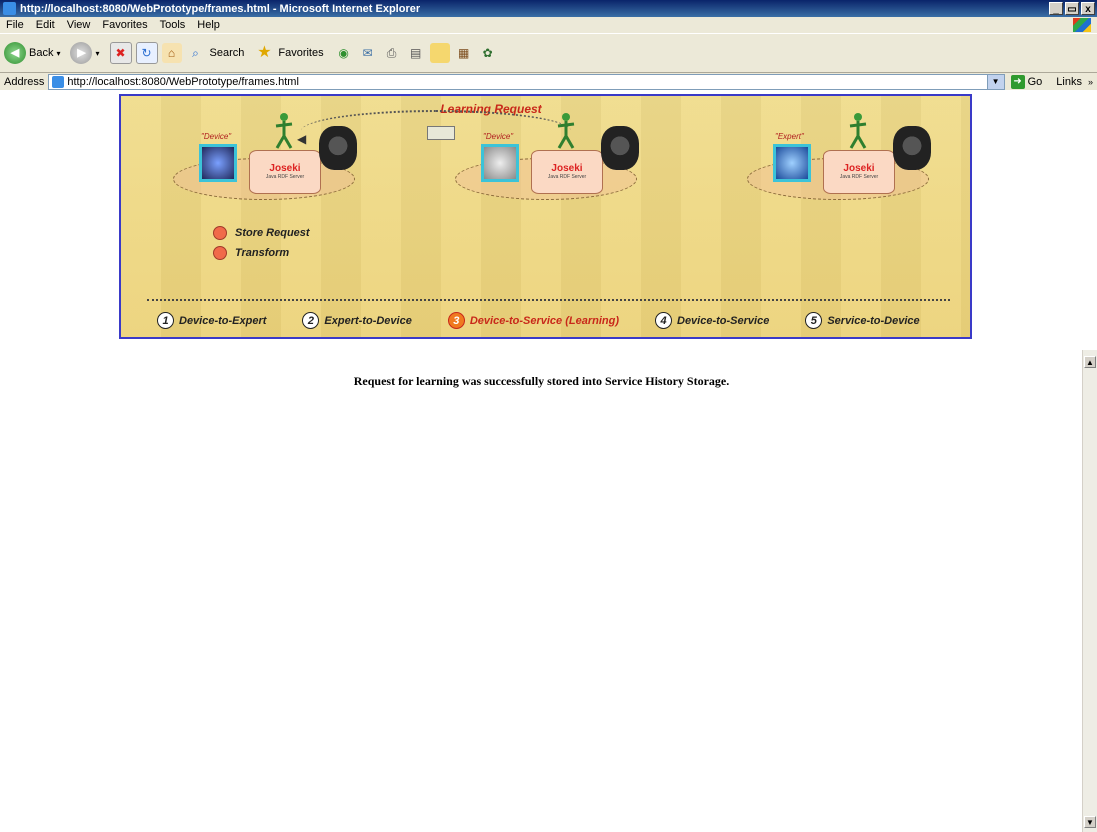 The image size is (1097, 832). I want to click on back-arrow-icon: ◀, so click(15, 53).